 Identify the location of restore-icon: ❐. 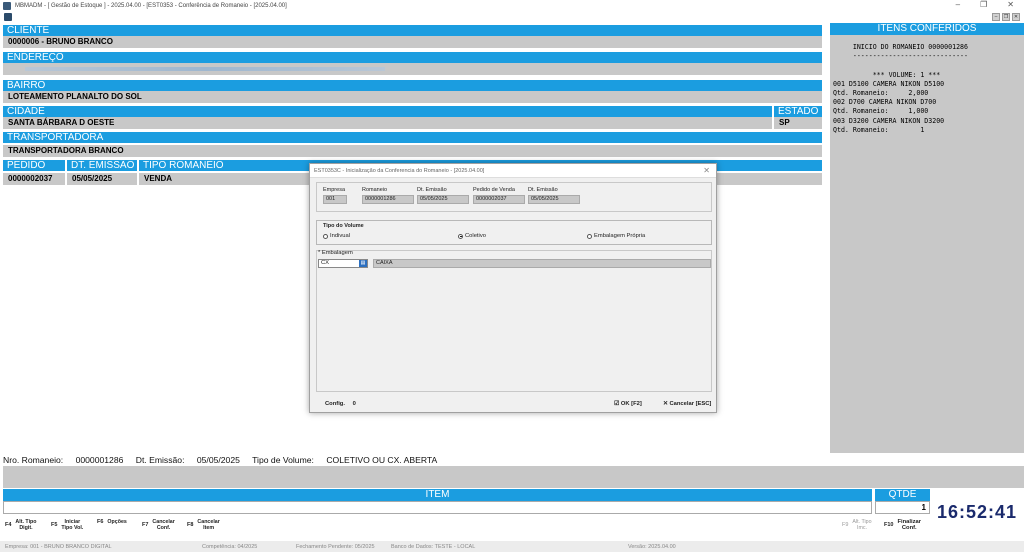
(983, 4).